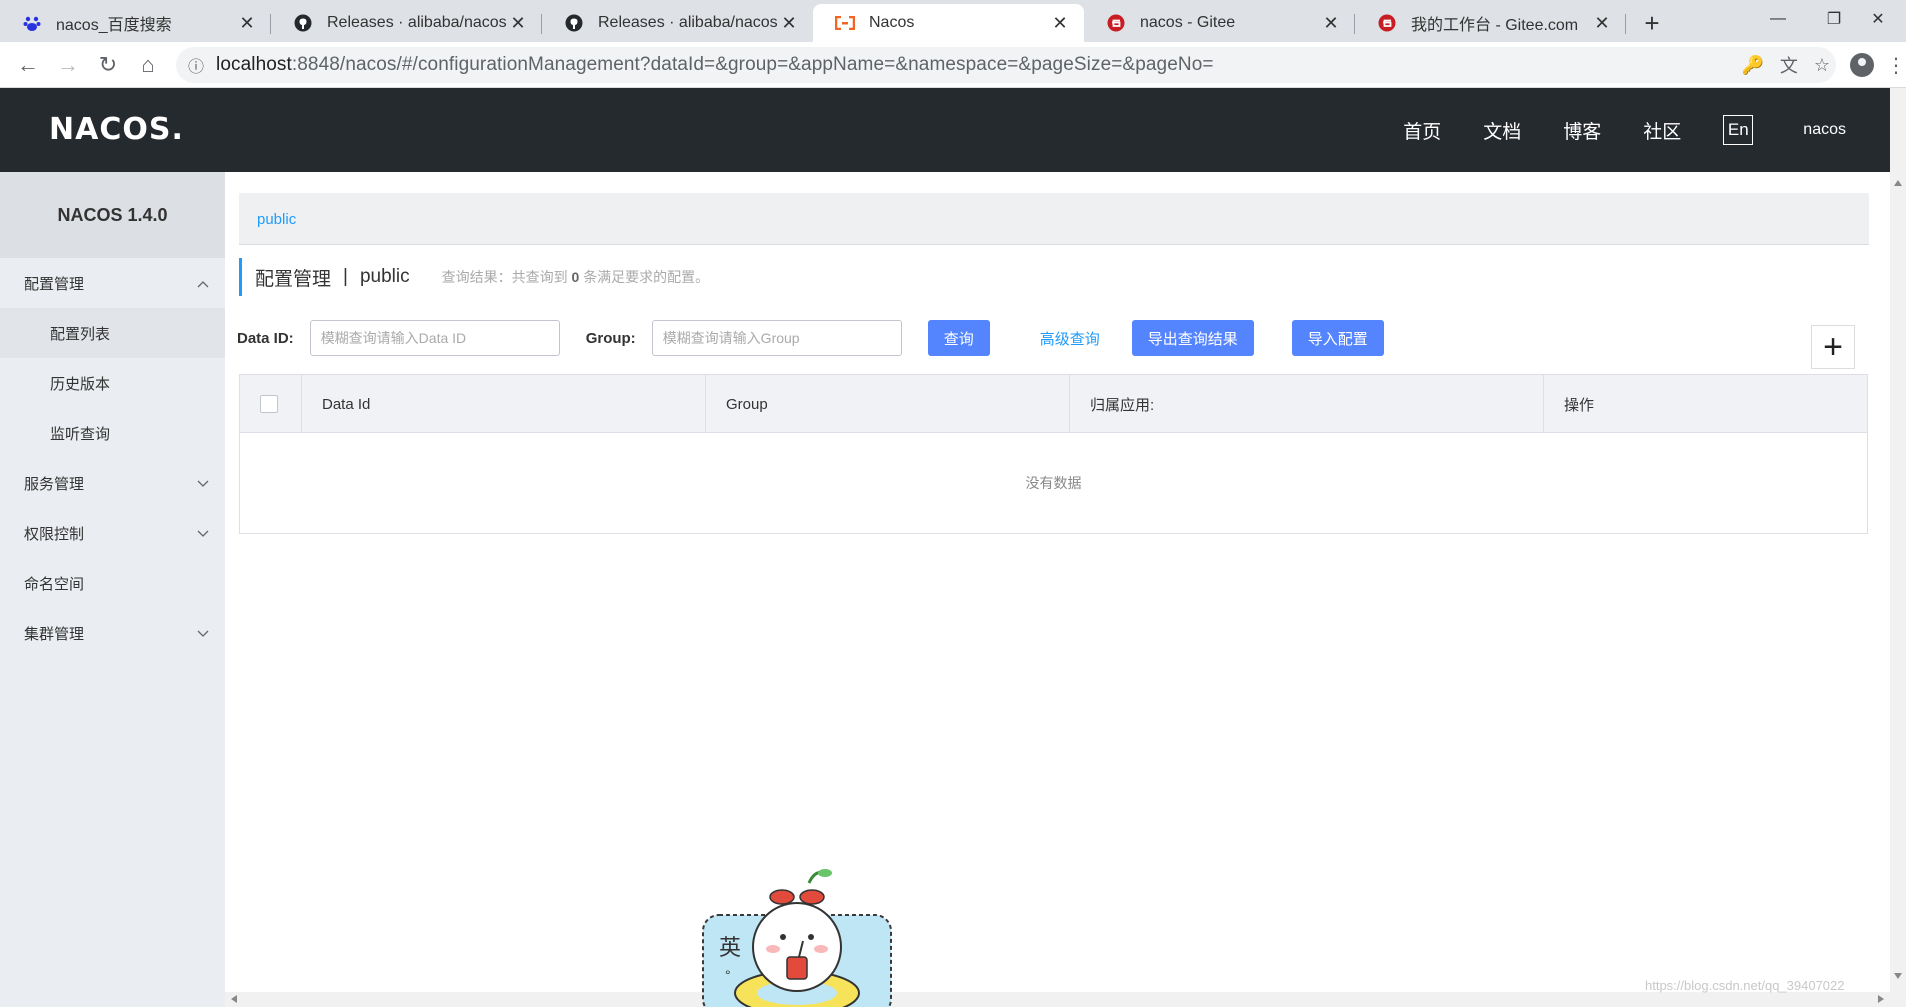 Image resolution: width=1906 pixels, height=1007 pixels. What do you see at coordinates (610, 338) in the screenshot?
I see `group-label: Group:` at bounding box center [610, 338].